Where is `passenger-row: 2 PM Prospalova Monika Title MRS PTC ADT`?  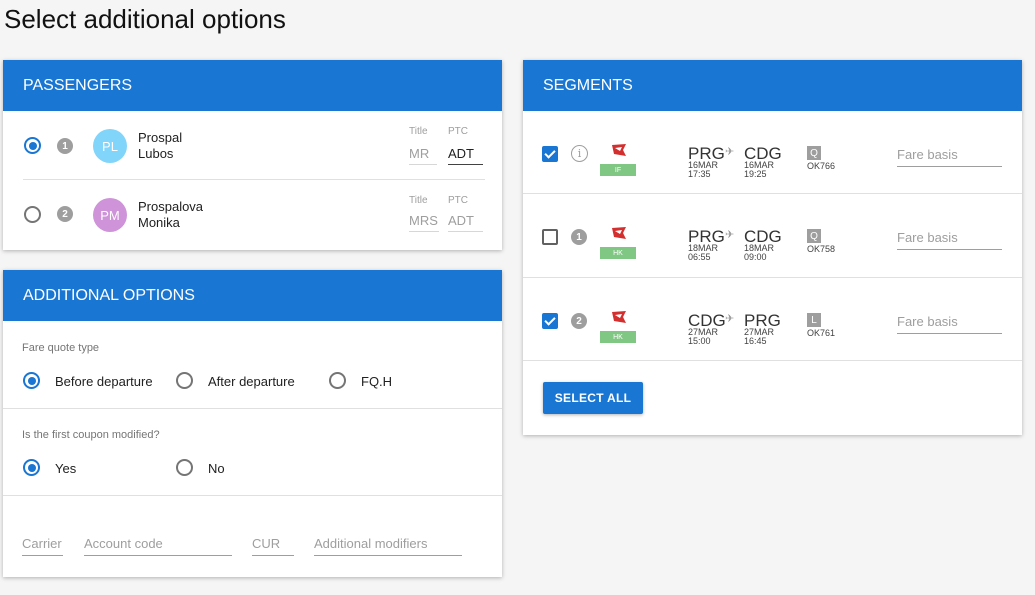 passenger-row: 2 PM Prospalova Monika Title MRS PTC ADT is located at coordinates (252, 214).